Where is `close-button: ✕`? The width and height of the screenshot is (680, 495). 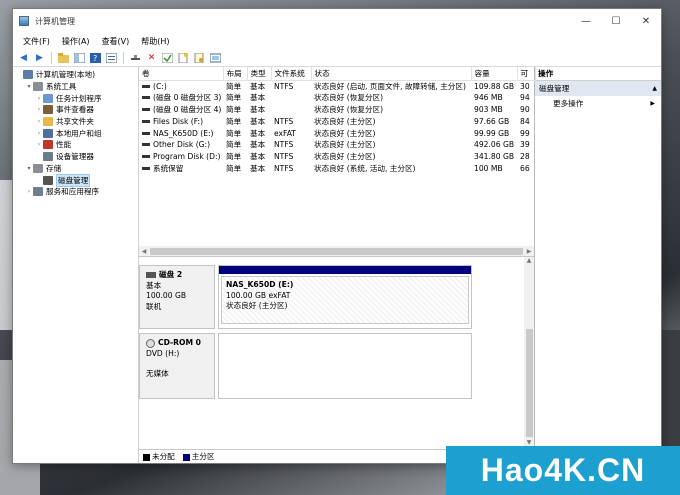 close-button: ✕ is located at coordinates (646, 21).